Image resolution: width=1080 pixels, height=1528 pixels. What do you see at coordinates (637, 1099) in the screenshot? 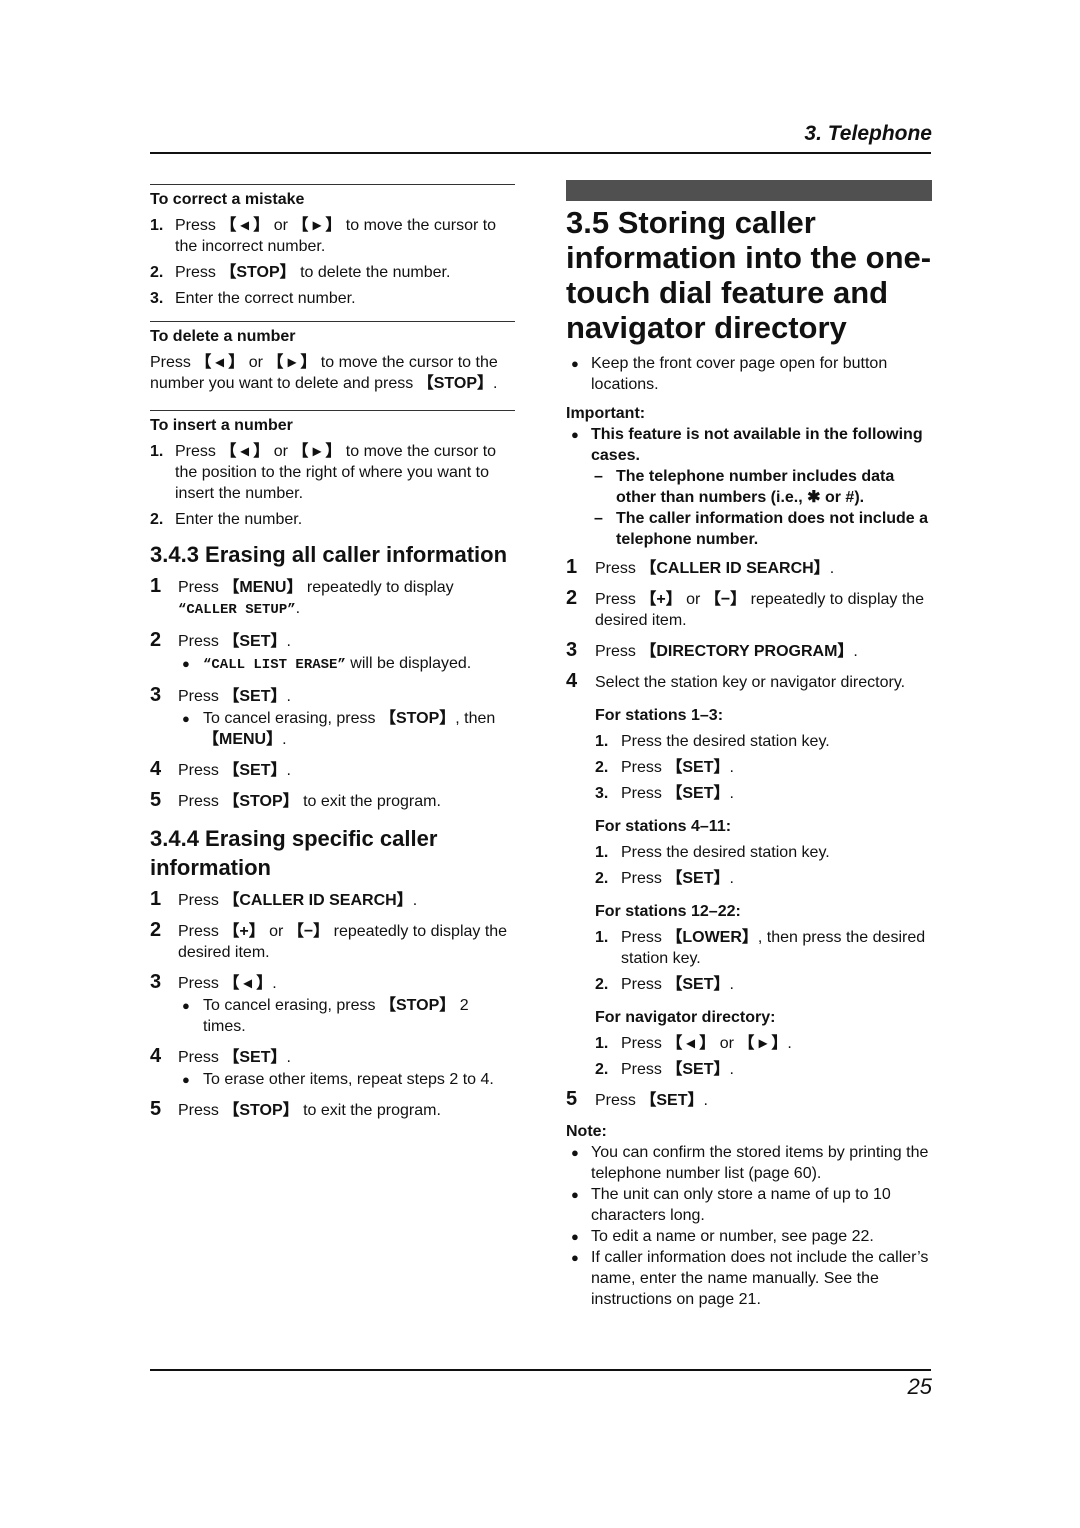
I see `step: 5 Press 【SET】.` at bounding box center [637, 1099].